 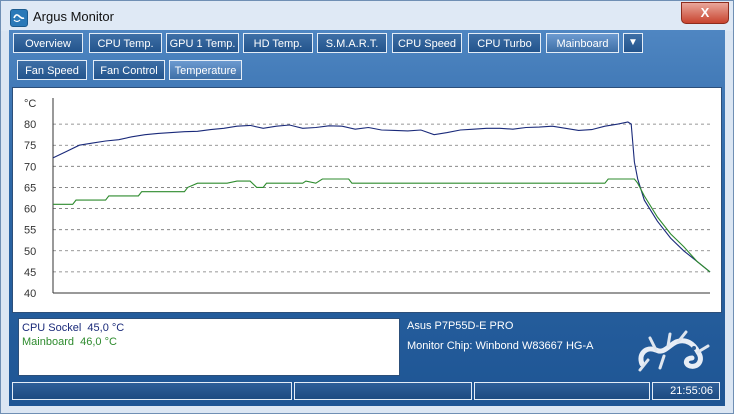 I want to click on monitor-chip: Monitor Chip: Winbond W83667 HG-A, so click(x=500, y=346).